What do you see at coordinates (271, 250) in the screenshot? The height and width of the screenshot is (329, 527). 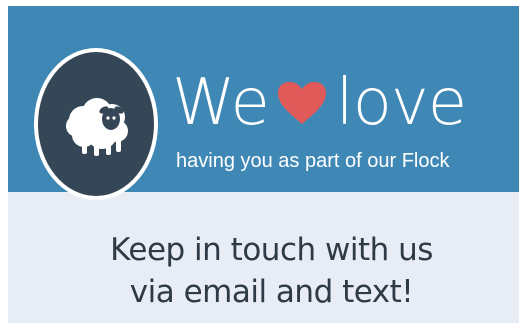 I see `message-line-1: Keep in touch with us` at bounding box center [271, 250].